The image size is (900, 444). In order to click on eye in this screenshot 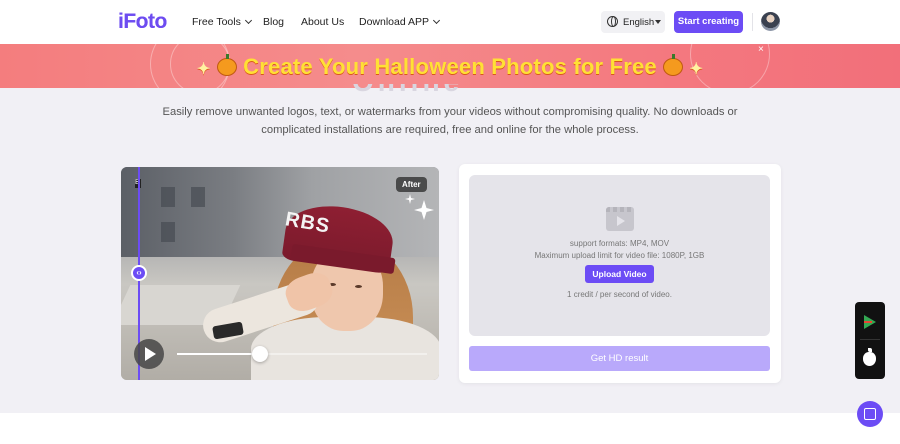, I will do `click(358, 286)`.